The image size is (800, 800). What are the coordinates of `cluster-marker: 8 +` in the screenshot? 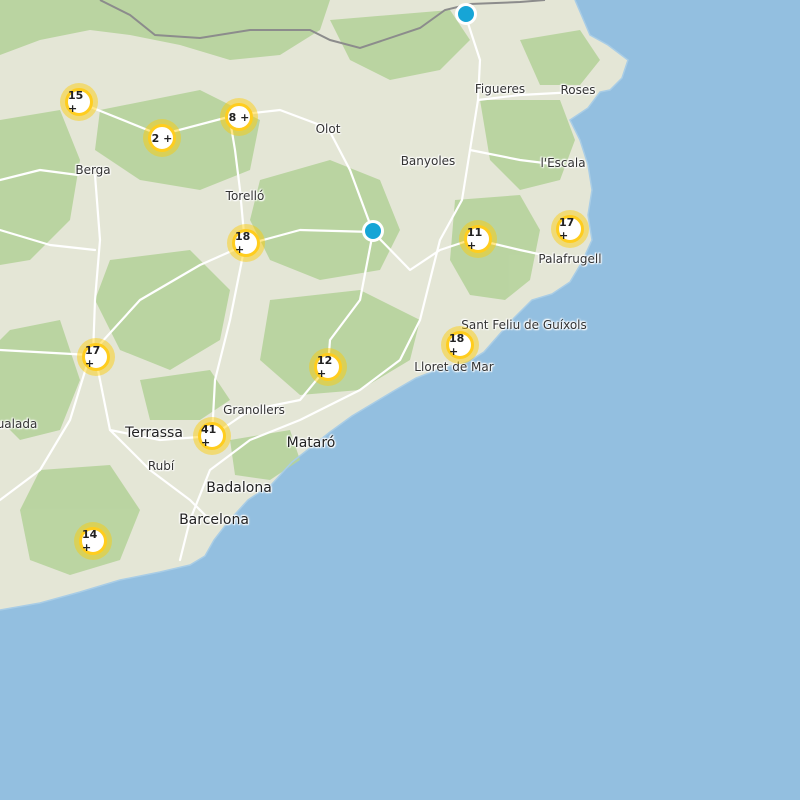 It's located at (239, 117).